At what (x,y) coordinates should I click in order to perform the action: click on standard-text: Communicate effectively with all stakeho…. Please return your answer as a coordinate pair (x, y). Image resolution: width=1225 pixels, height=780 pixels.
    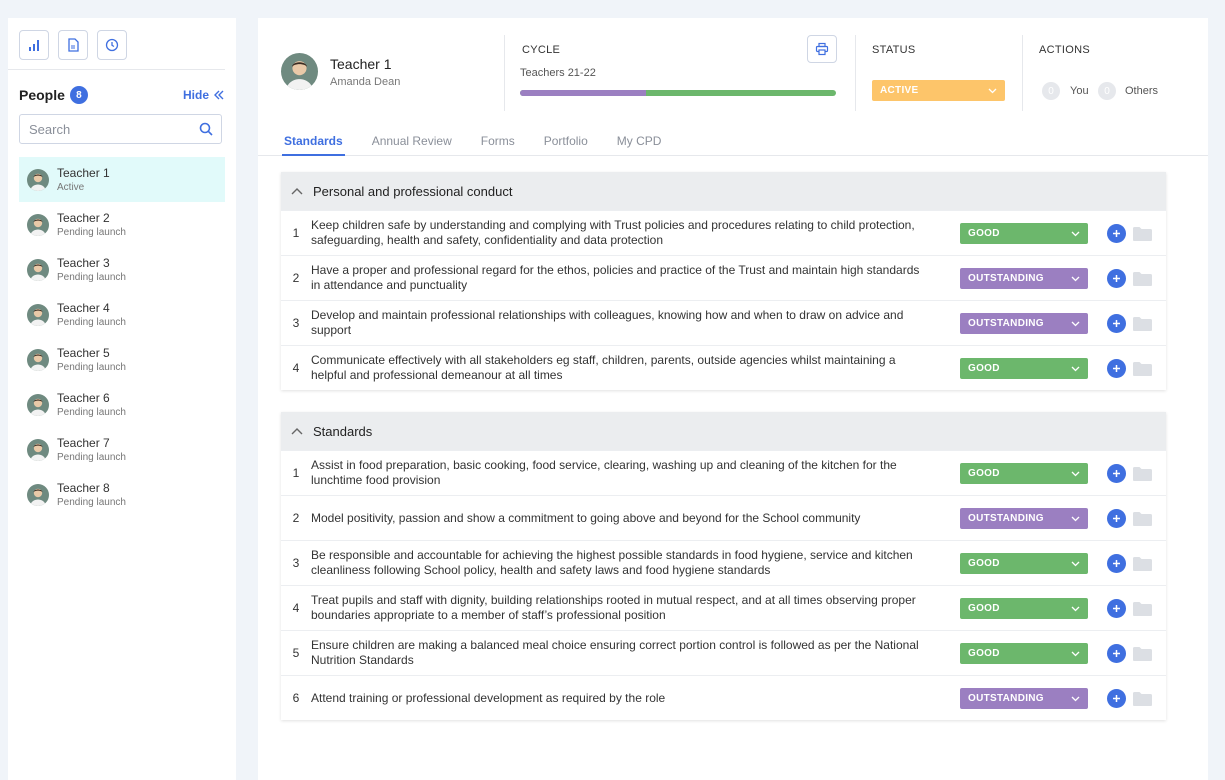
    Looking at the image, I should click on (603, 367).